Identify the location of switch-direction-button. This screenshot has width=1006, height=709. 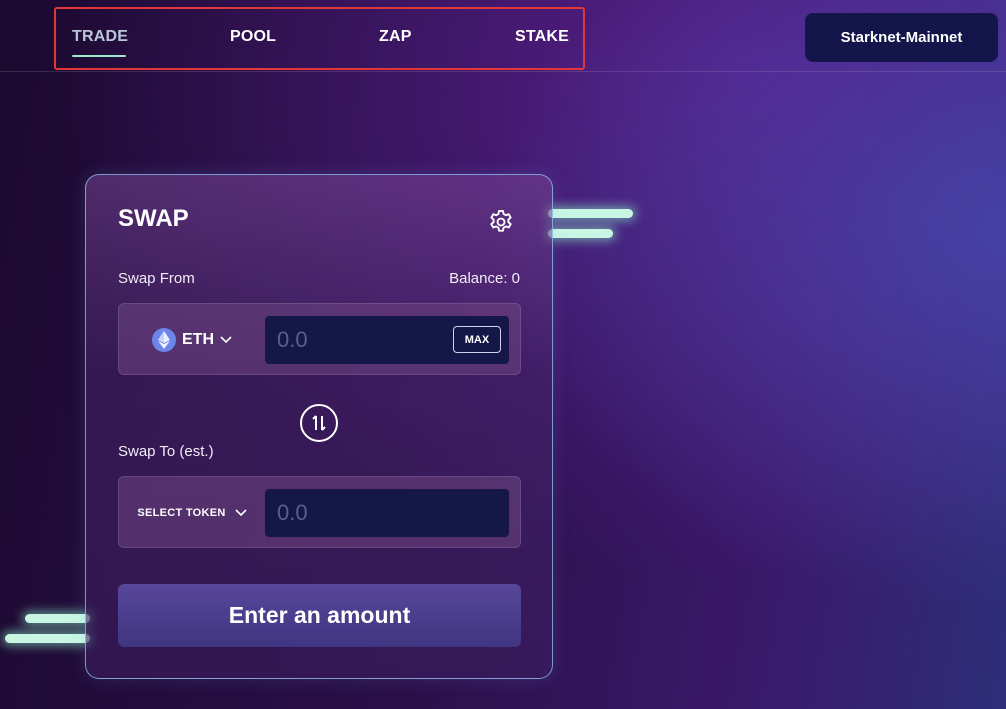
(319, 423).